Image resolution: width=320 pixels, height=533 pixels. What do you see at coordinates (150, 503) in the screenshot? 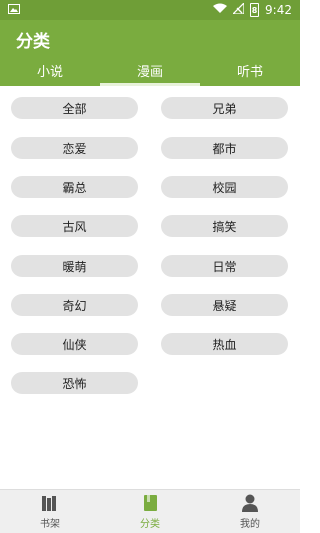
I see `category-book-icon` at bounding box center [150, 503].